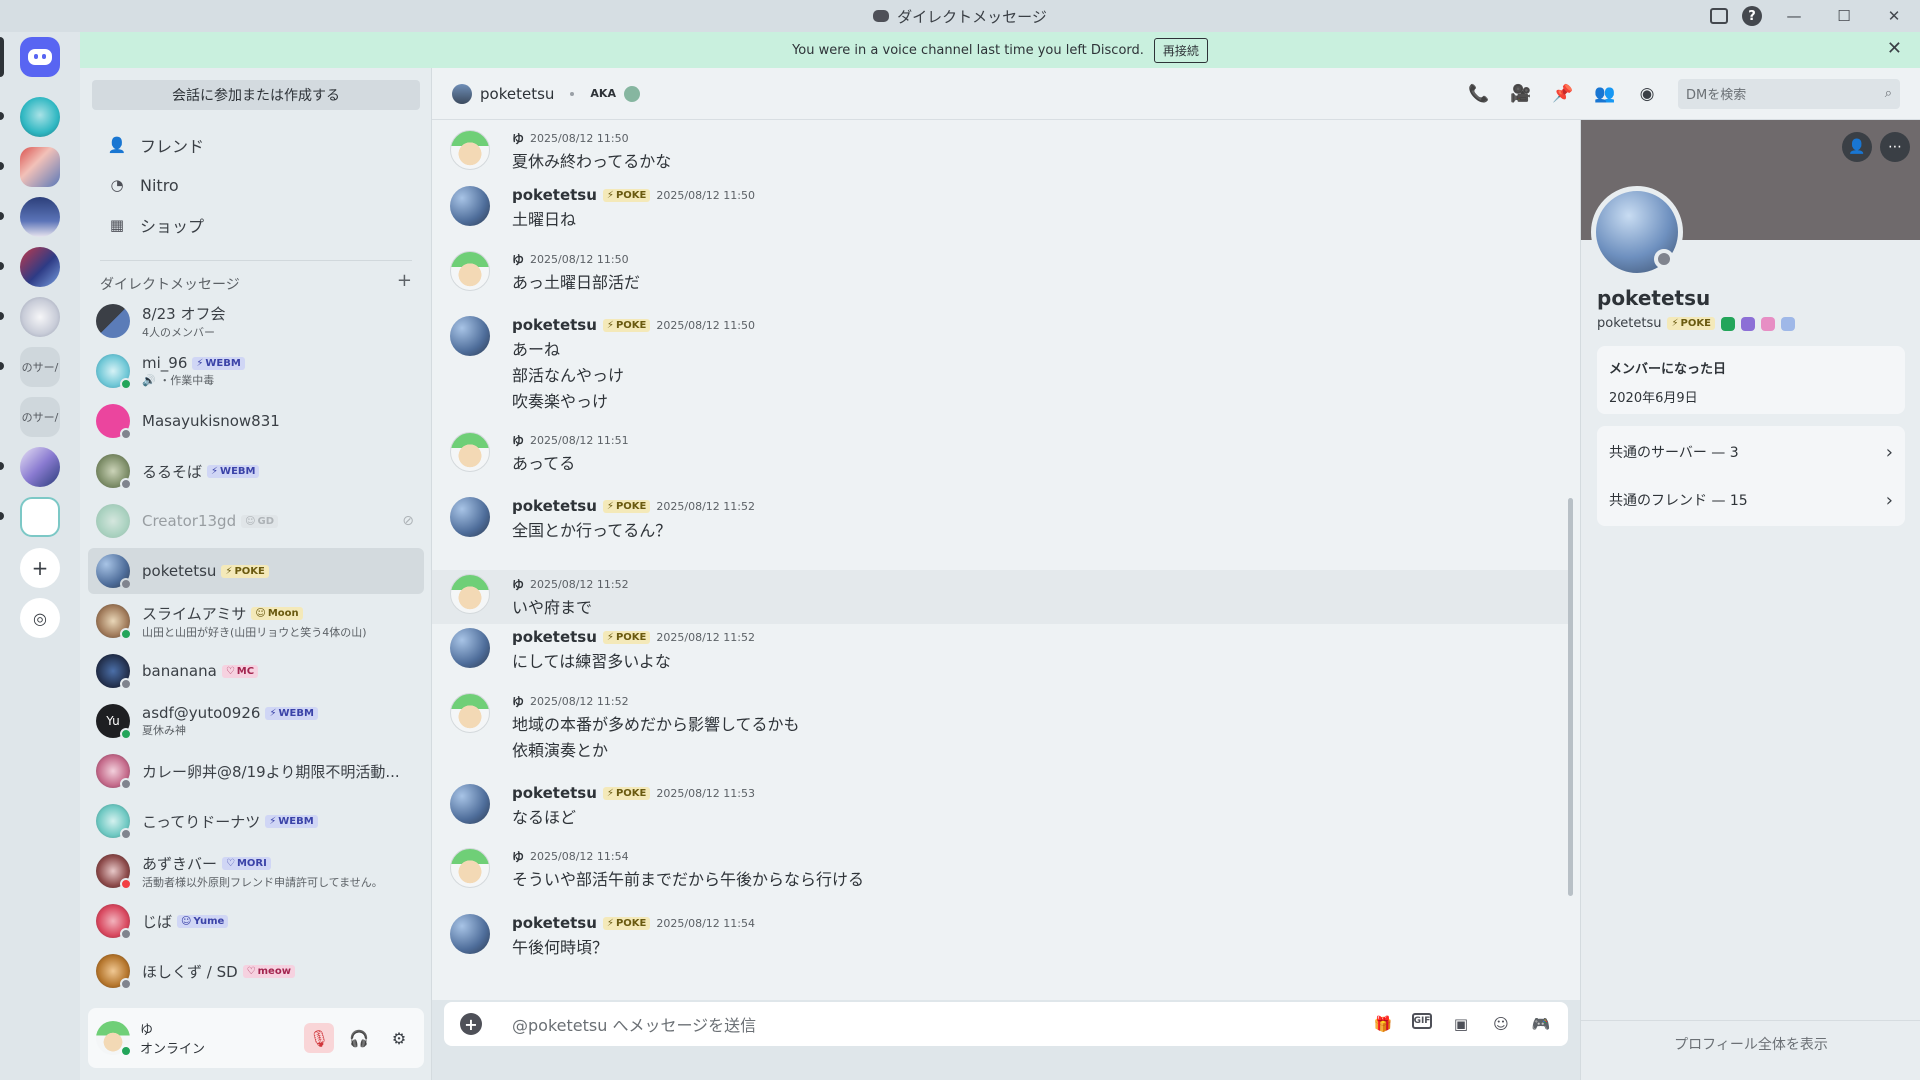 The height and width of the screenshot is (1080, 1920). Describe the element at coordinates (256, 95) in the screenshot. I see `find-conversation-button: 会話に参加または作成する` at that location.